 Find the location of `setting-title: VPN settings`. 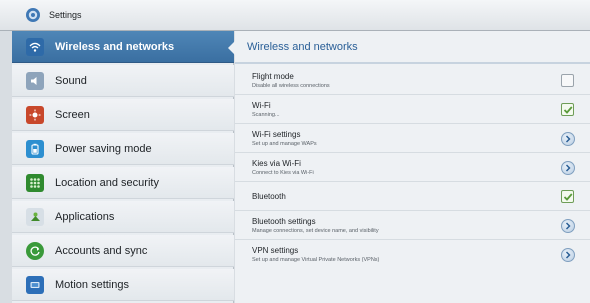

setting-title: VPN settings is located at coordinates (275, 250).